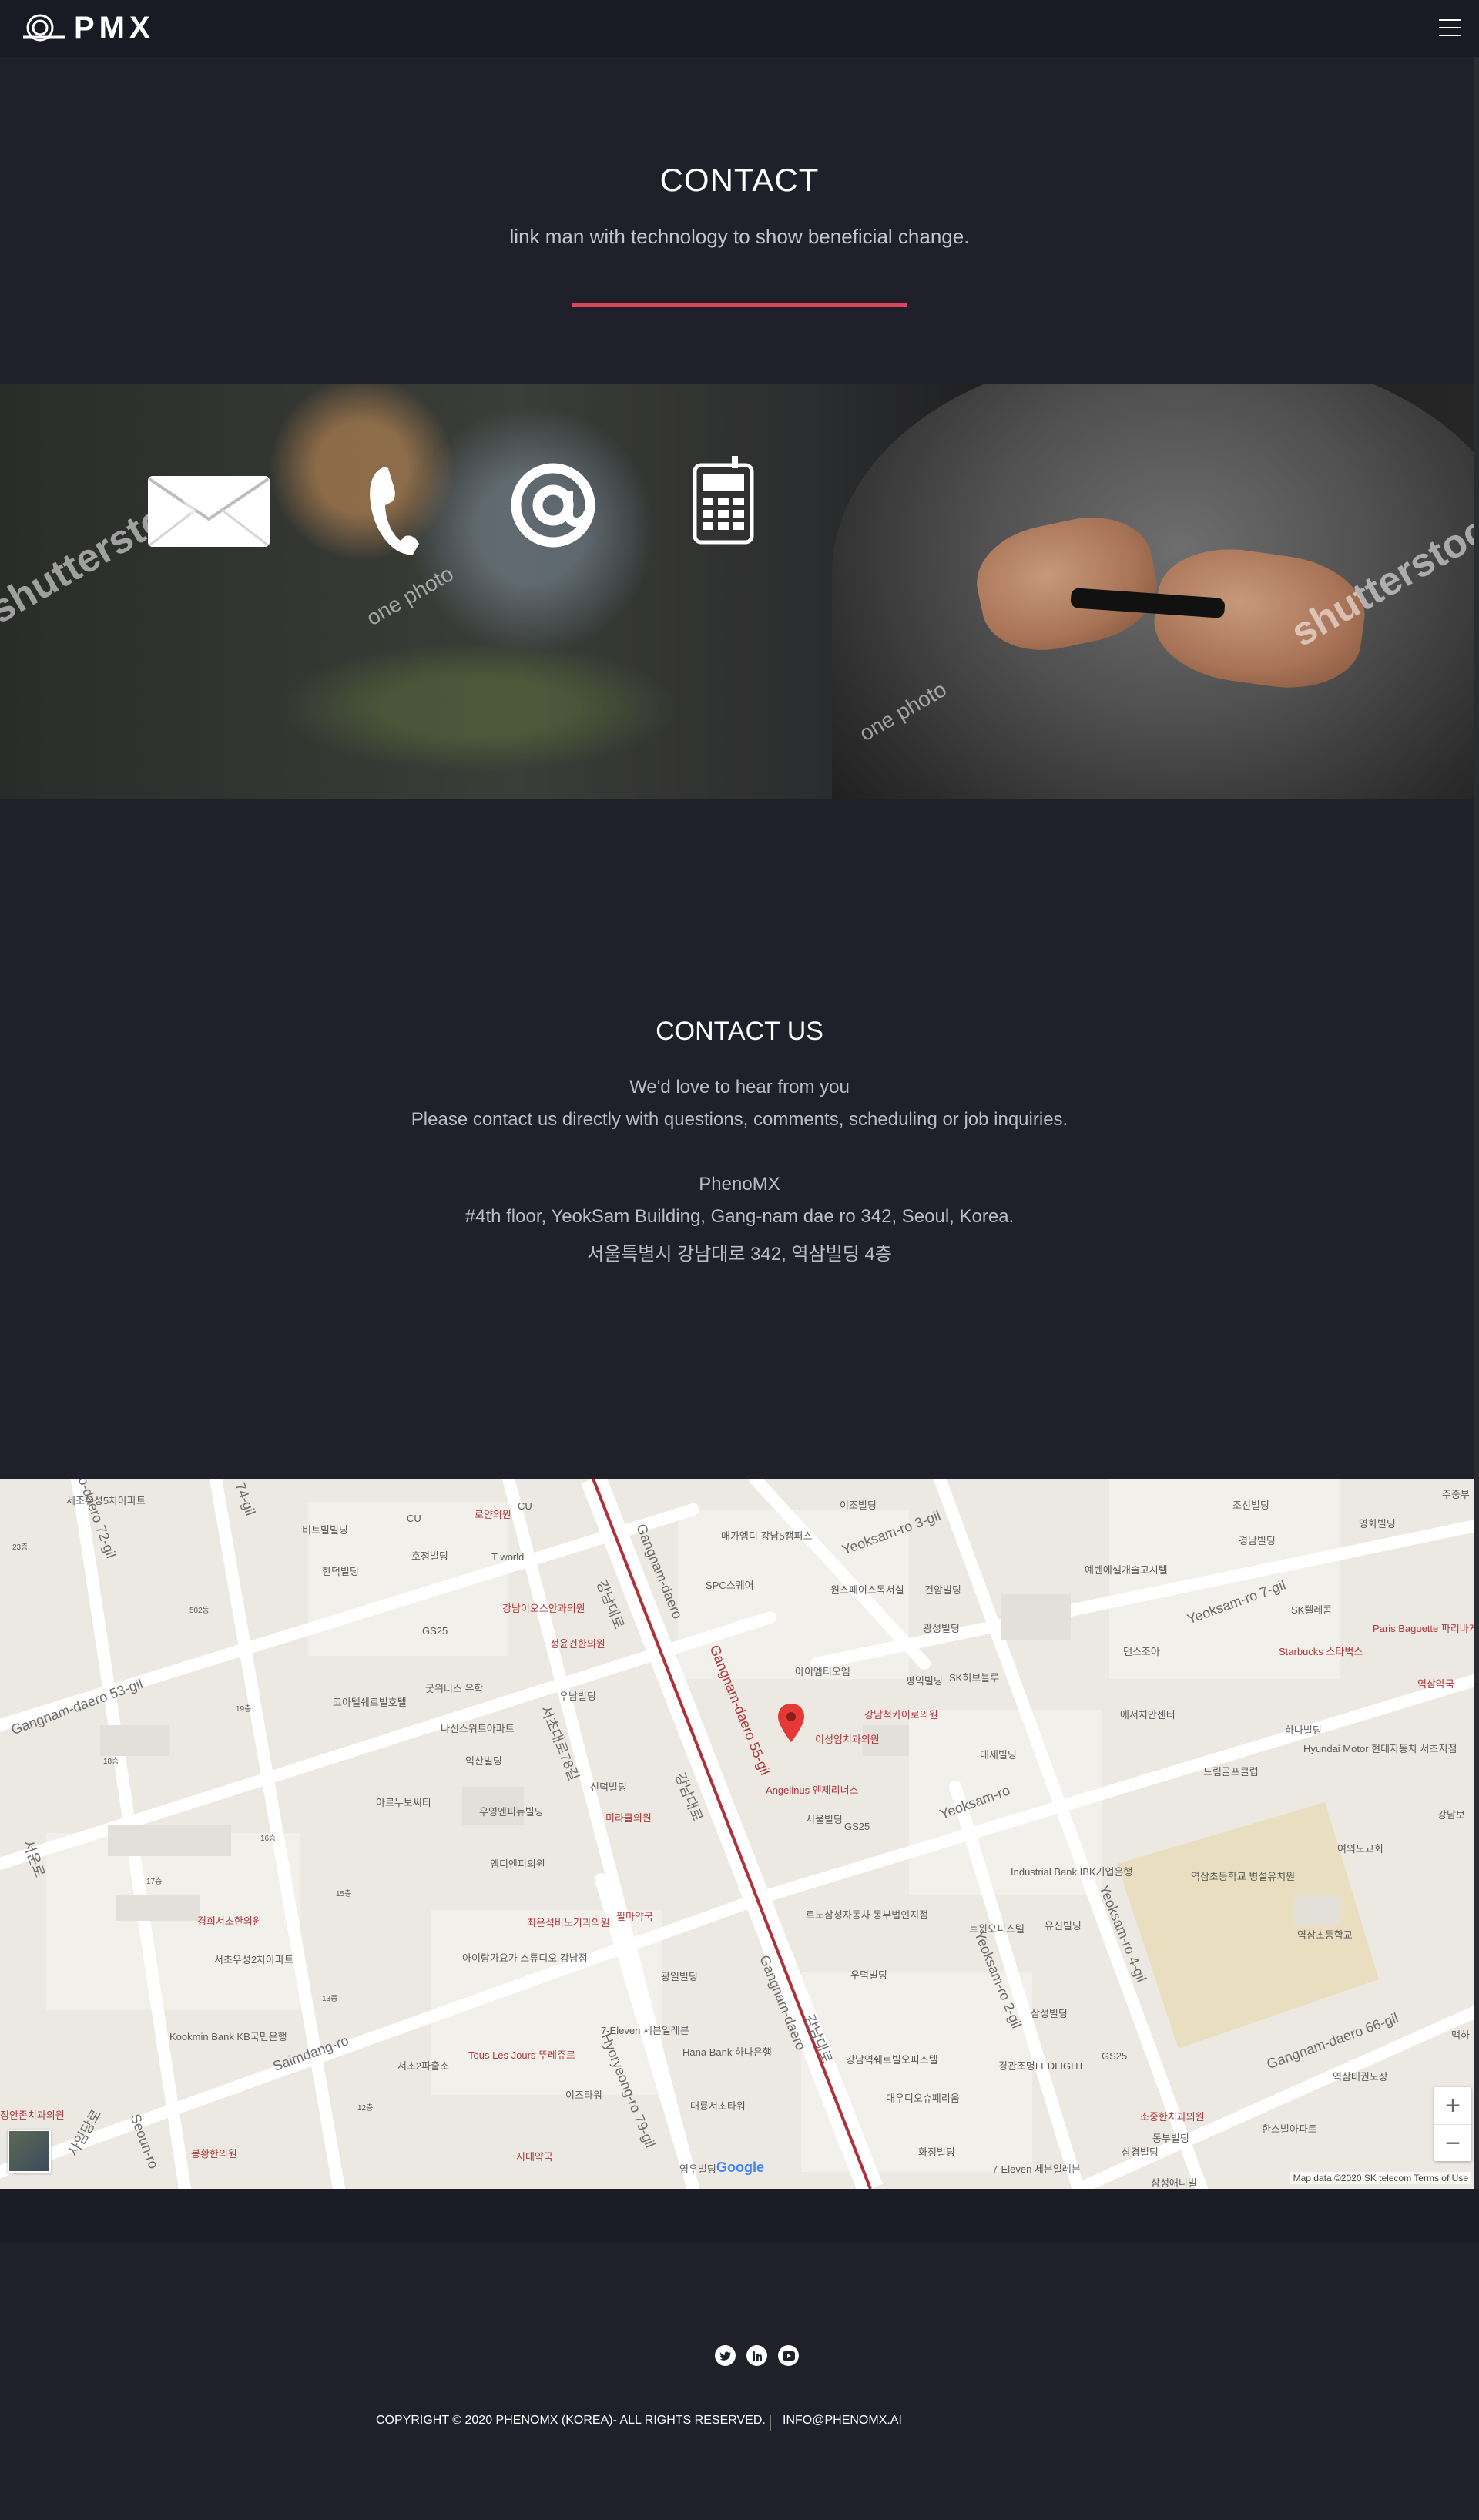 Image resolution: width=1479 pixels, height=2520 pixels. What do you see at coordinates (199, 1611) in the screenshot?
I see `map-label: 502동` at bounding box center [199, 1611].